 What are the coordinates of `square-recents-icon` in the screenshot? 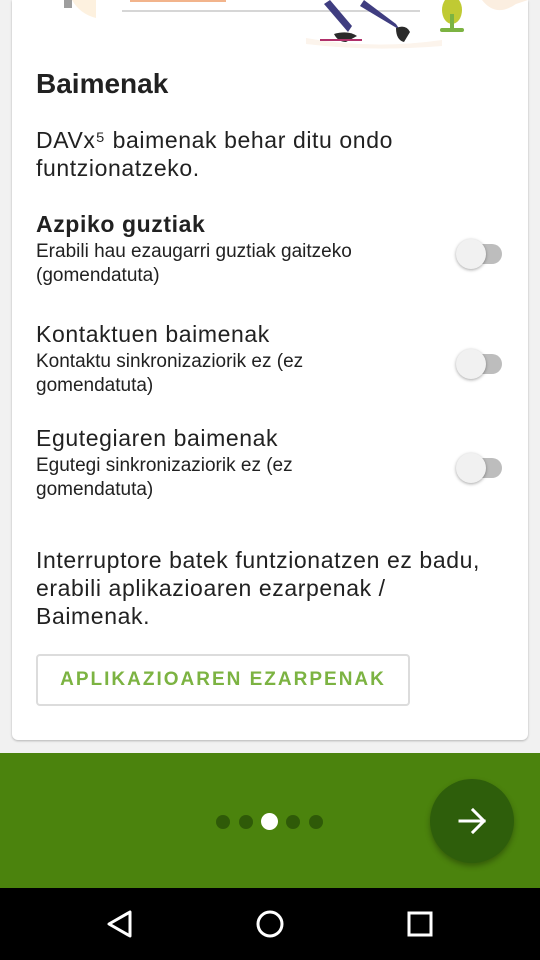 It's located at (420, 924).